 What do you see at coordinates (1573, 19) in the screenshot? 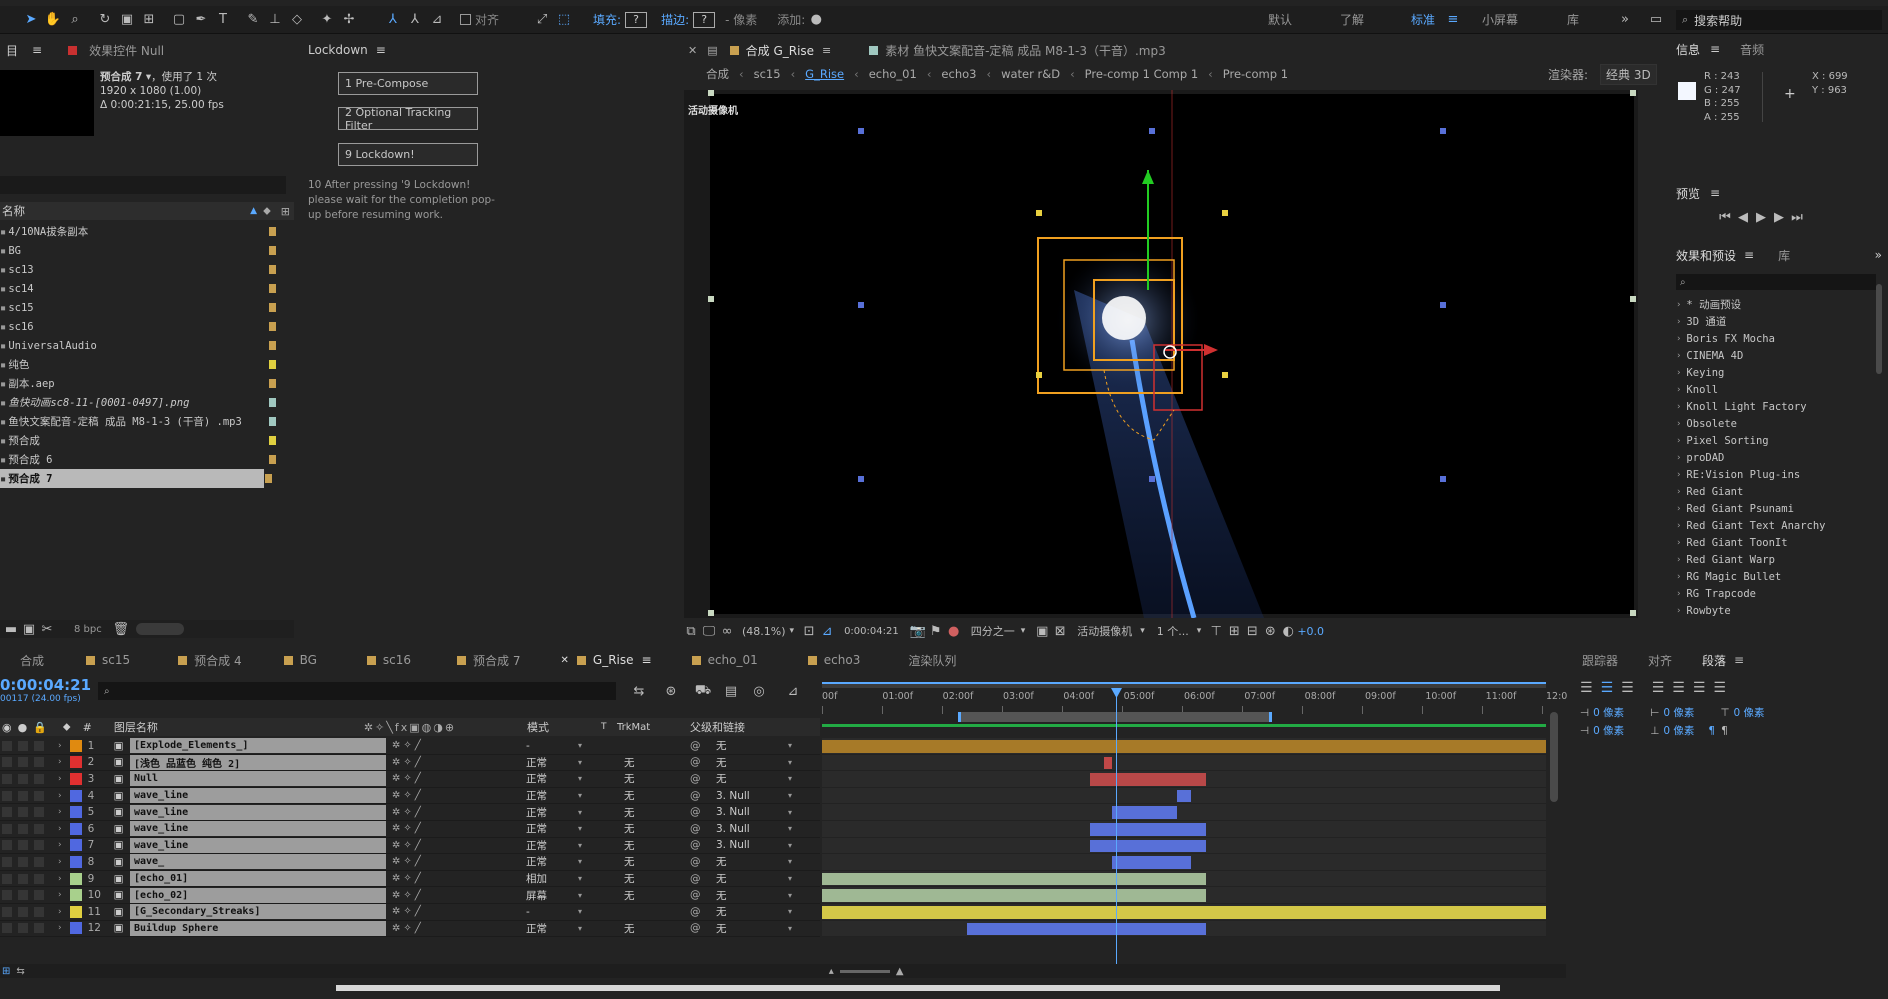
I see `workspace-library: 库` at bounding box center [1573, 19].